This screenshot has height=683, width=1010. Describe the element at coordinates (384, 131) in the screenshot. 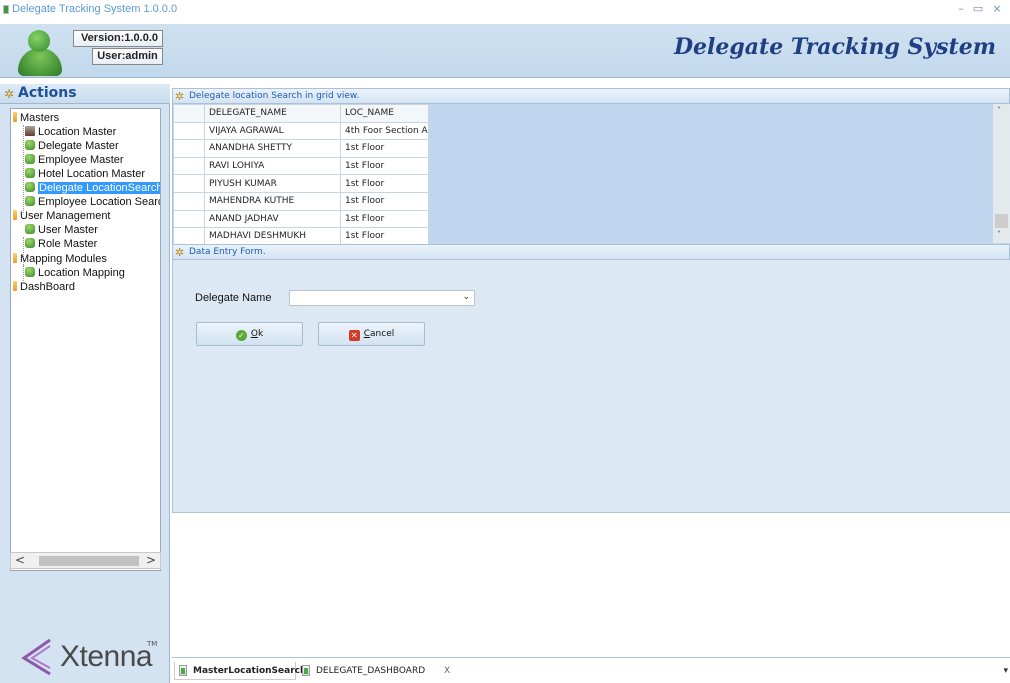

I see `location-name-cell: 4th Foor Section A` at that location.